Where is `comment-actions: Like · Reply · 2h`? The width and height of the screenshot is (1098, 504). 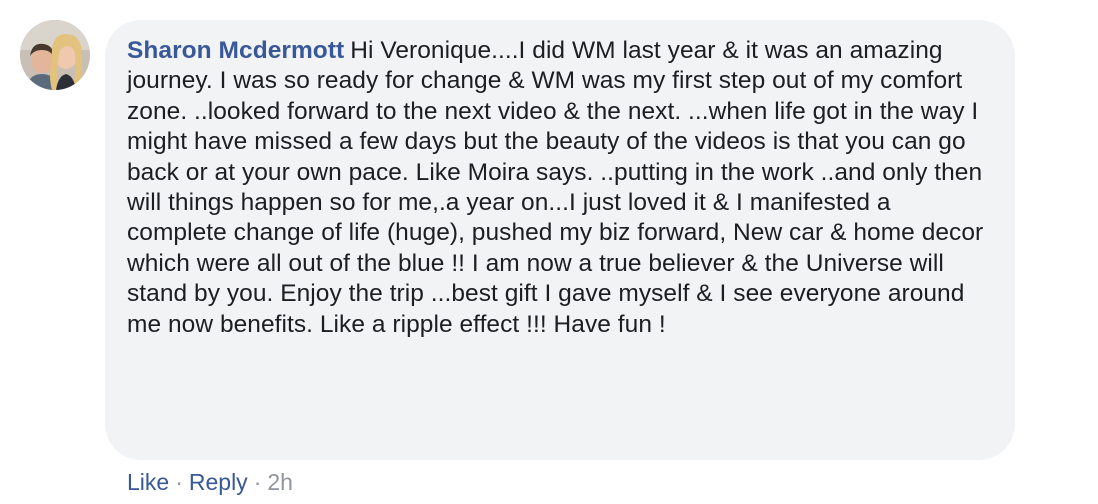 comment-actions: Like · Reply · 2h is located at coordinates (210, 482).